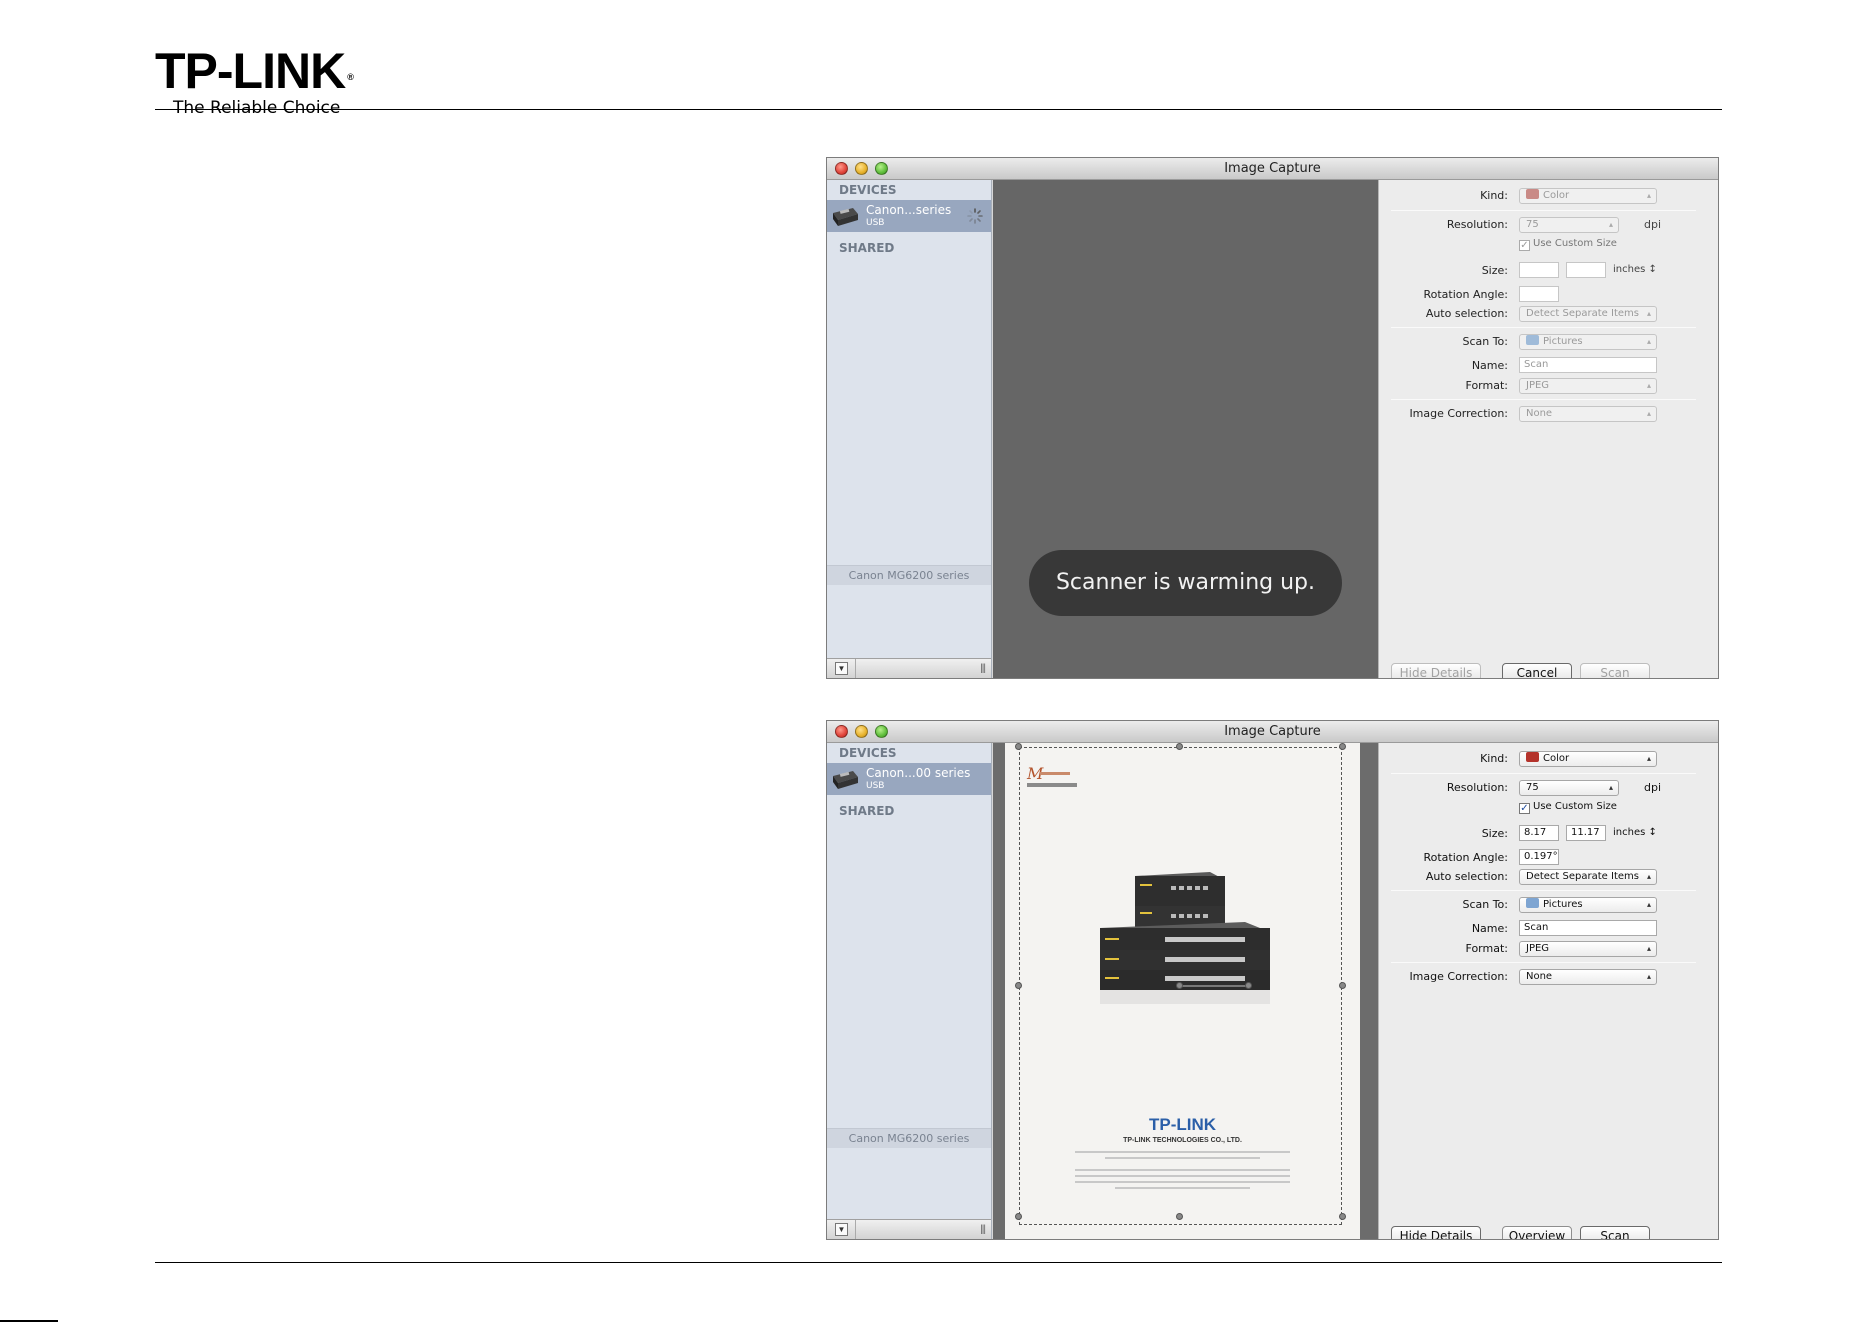 Image resolution: width=1872 pixels, height=1324 pixels. Describe the element at coordinates (875, 223) in the screenshot. I see `device-connection: USB` at that location.